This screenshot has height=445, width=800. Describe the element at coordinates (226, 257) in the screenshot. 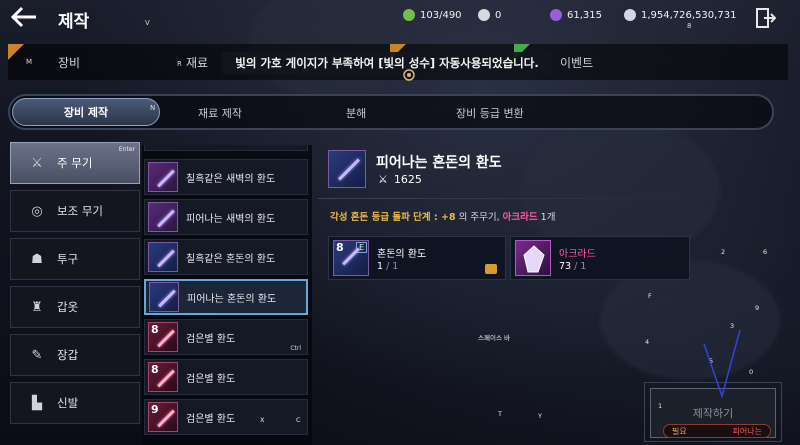

I see `list-item: 칠흑같은 혼돈의 환도` at that location.